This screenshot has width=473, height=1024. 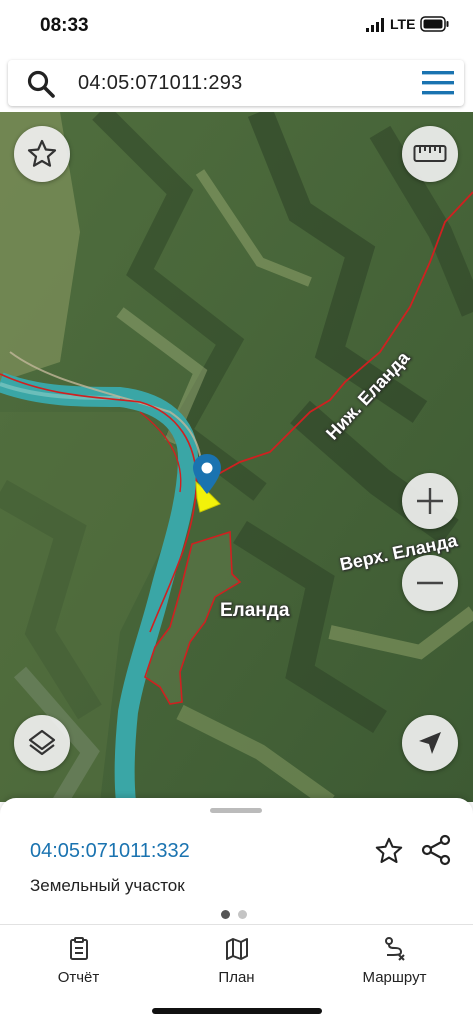 I want to click on navigation-arrow-icon, so click(x=430, y=743).